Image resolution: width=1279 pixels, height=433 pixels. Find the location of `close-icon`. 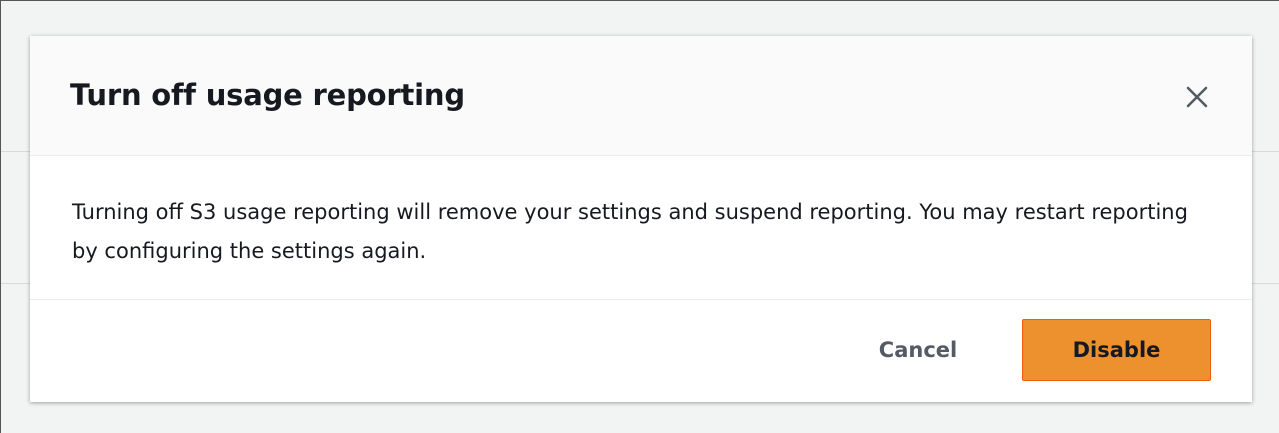

close-icon is located at coordinates (1197, 97).